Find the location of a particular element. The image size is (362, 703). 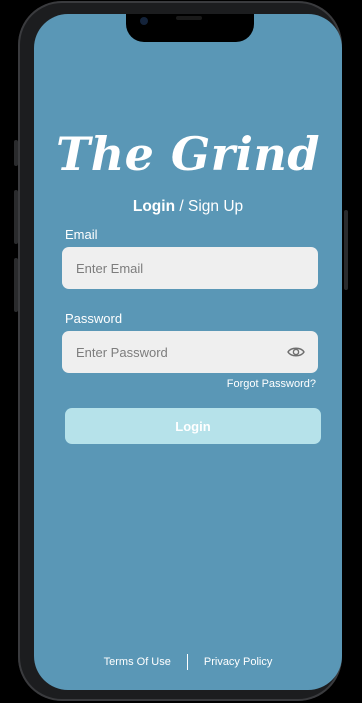

privacy-policy-link: Privacy Policy is located at coordinates (238, 662).